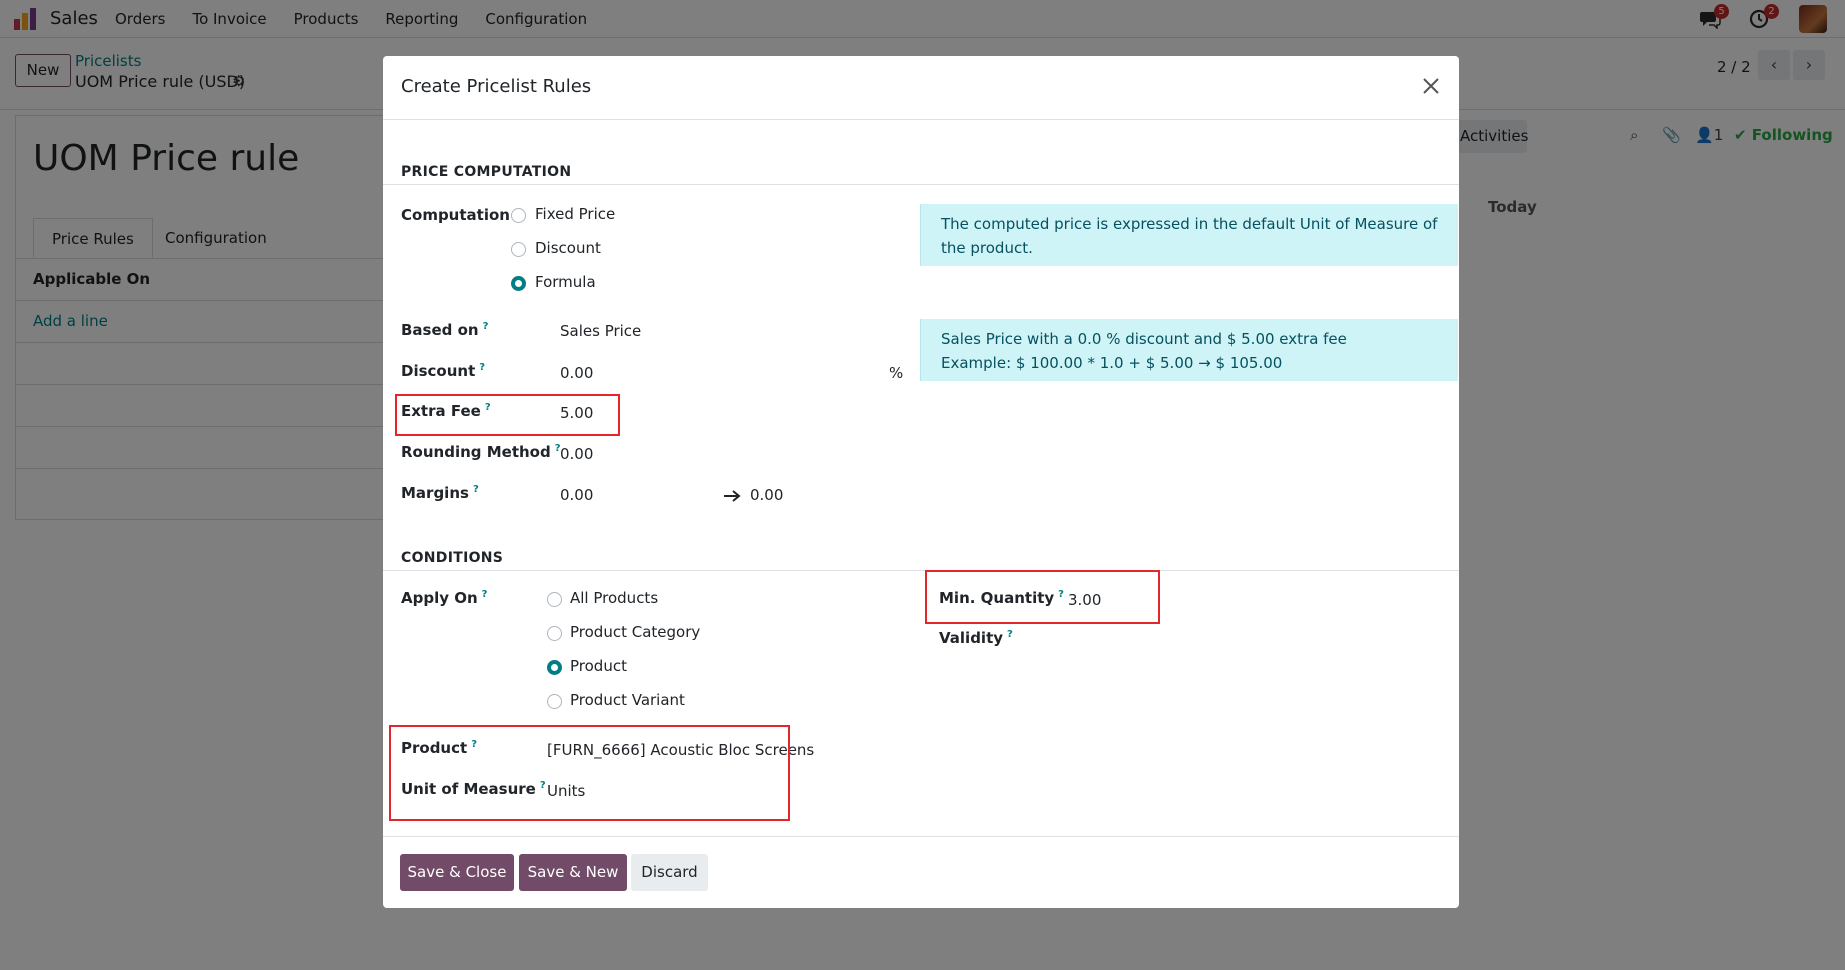 Image resolution: width=1845 pixels, height=970 pixels. What do you see at coordinates (554, 701) in the screenshot?
I see `radio-product-variant` at bounding box center [554, 701].